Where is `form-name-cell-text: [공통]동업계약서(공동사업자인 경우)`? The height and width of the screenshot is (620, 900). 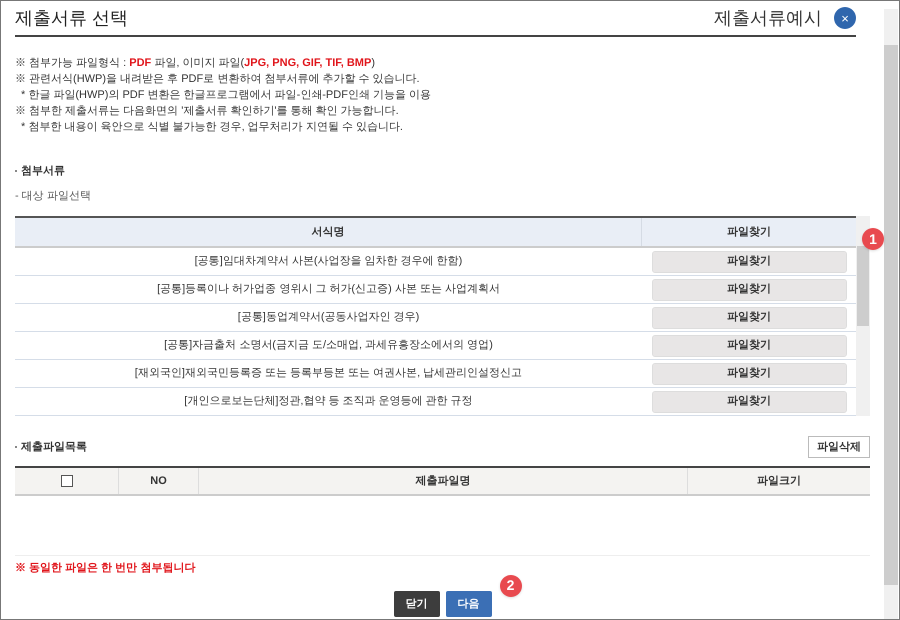
form-name-cell-text: [공통]동업계약서(공동사업자인 경우) is located at coordinates (328, 318).